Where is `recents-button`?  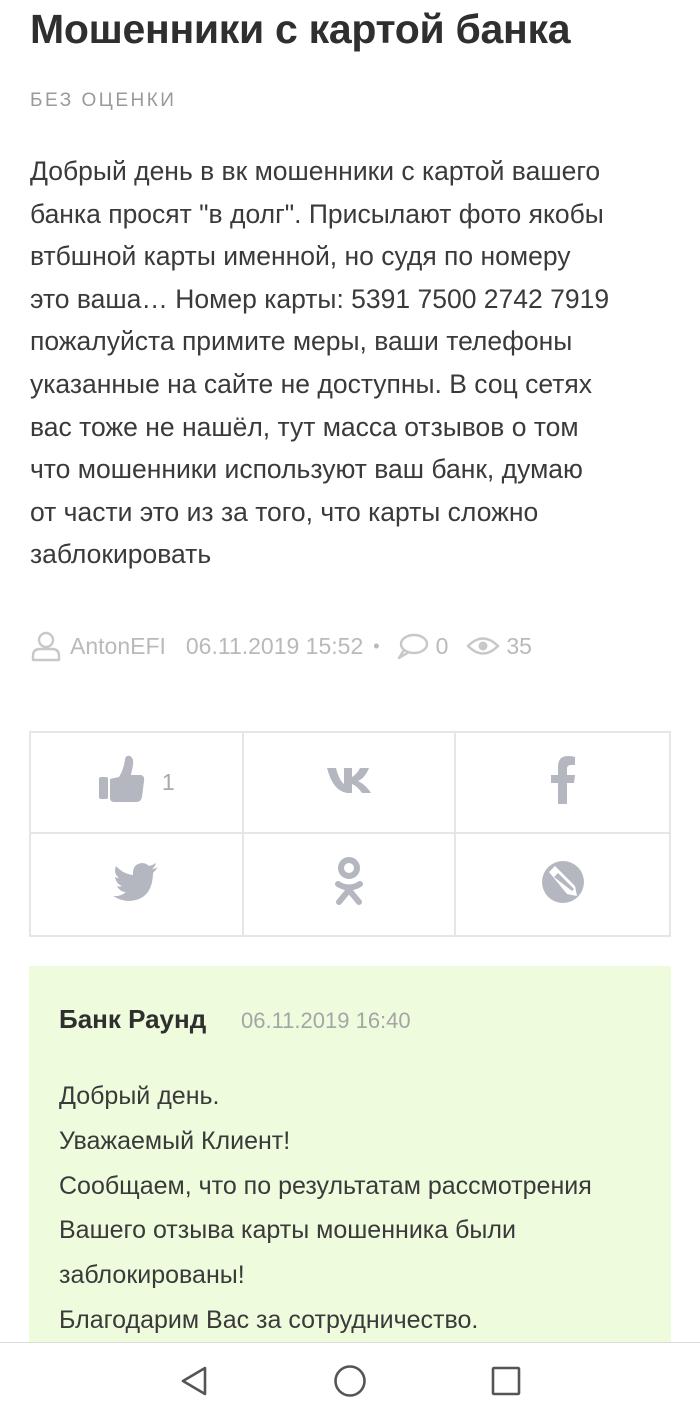
recents-button is located at coordinates (506, 1383).